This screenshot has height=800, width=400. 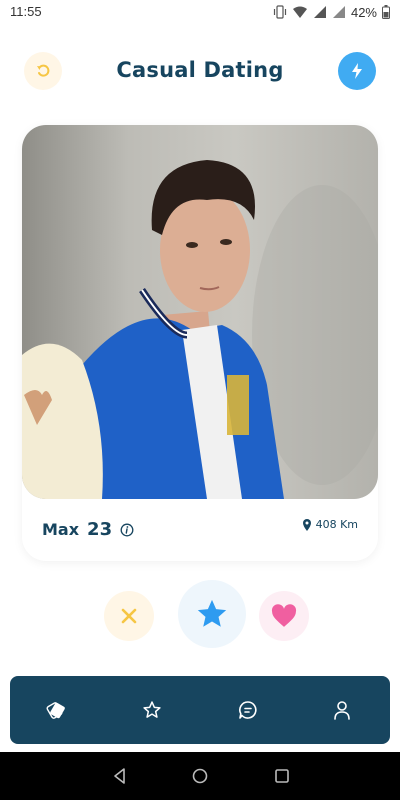 I want to click on back-icon, so click(x=120, y=776).